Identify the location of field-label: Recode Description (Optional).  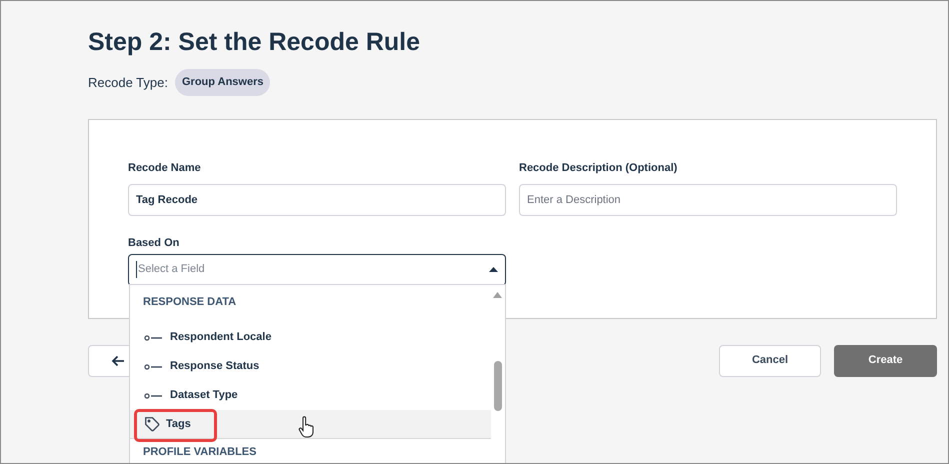
(598, 168).